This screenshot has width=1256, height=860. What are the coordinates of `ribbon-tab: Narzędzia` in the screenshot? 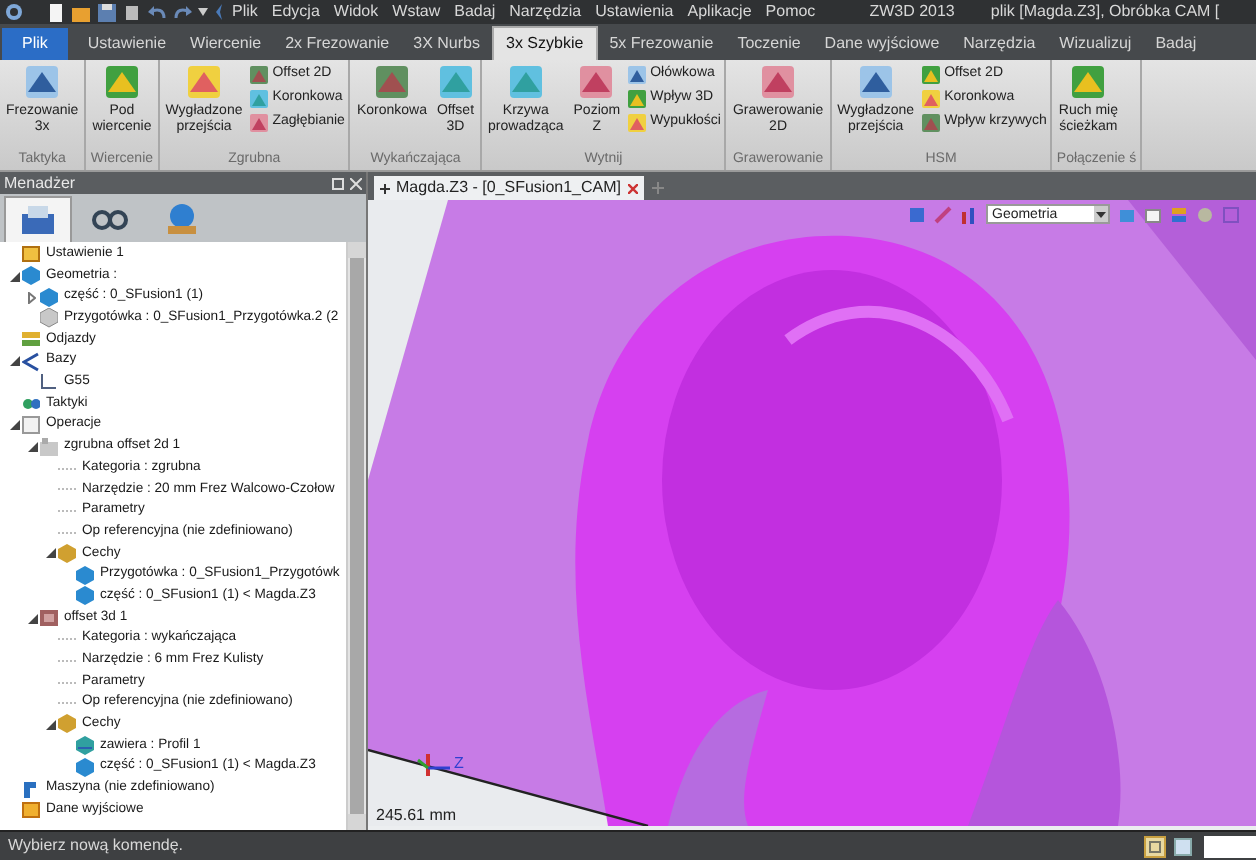 It's located at (999, 44).